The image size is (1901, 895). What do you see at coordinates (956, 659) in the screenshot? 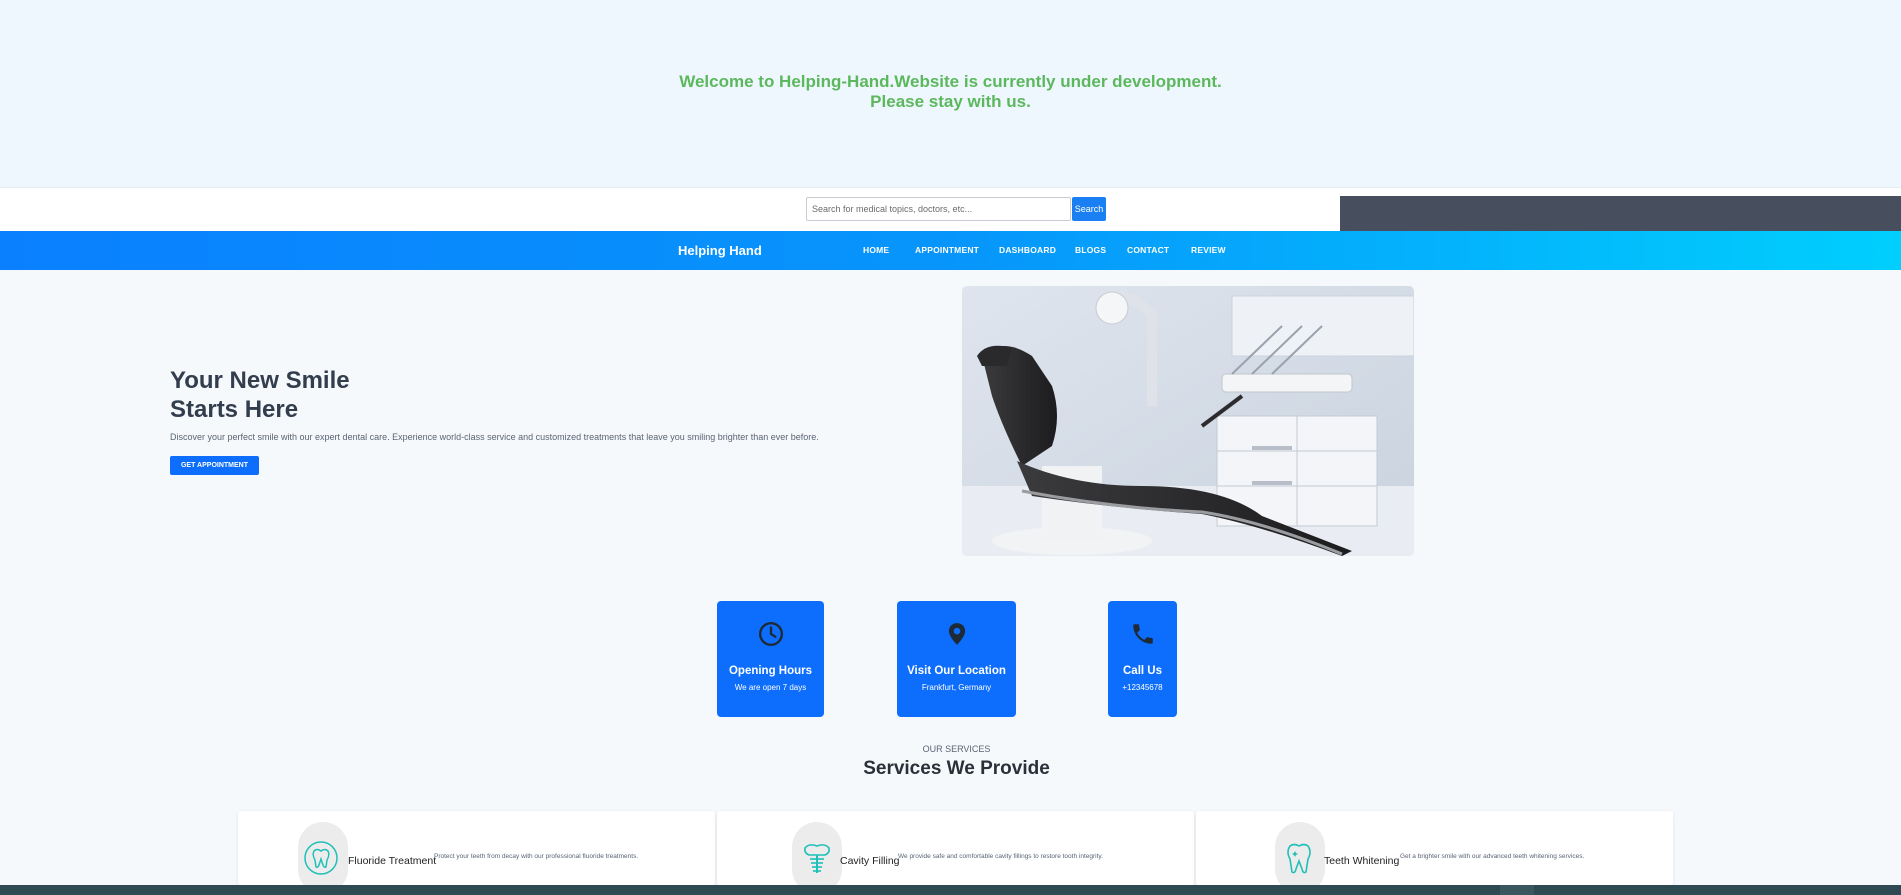
I see `info-card-location: Visit Our Location Frankfurt, Germany` at bounding box center [956, 659].